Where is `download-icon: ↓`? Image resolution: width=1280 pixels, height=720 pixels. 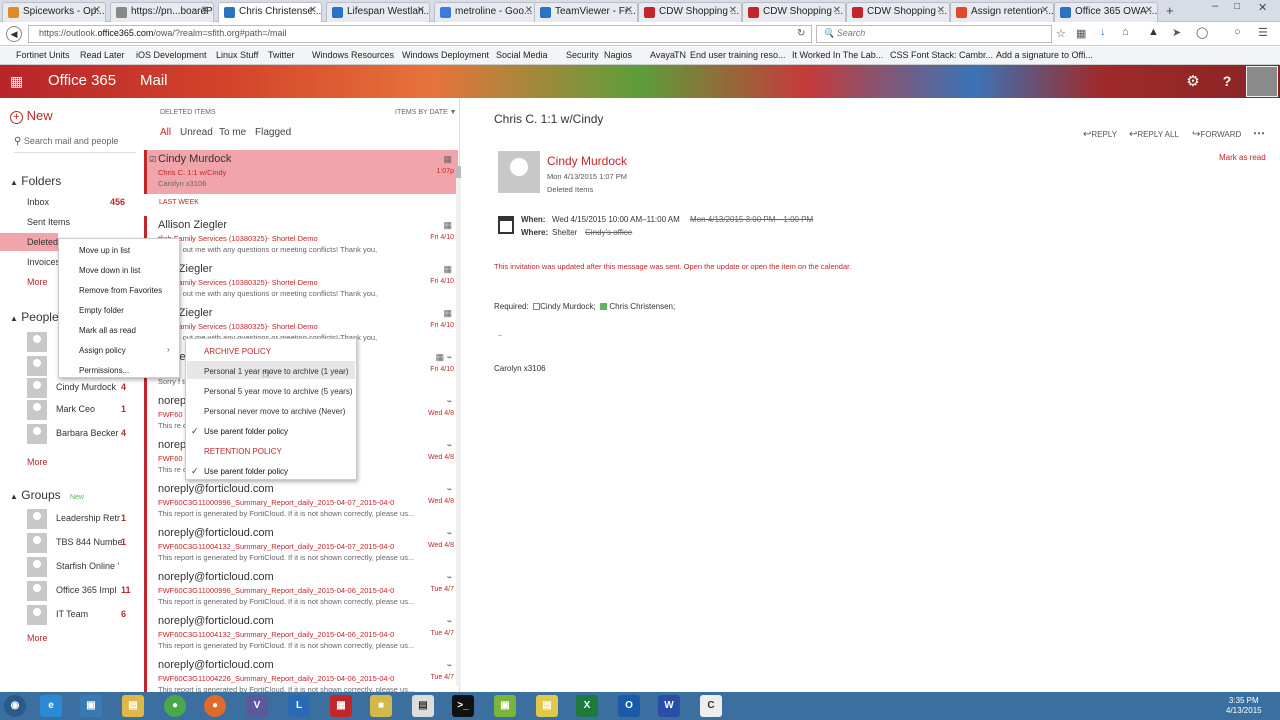 download-icon: ↓ is located at coordinates (1103, 32).